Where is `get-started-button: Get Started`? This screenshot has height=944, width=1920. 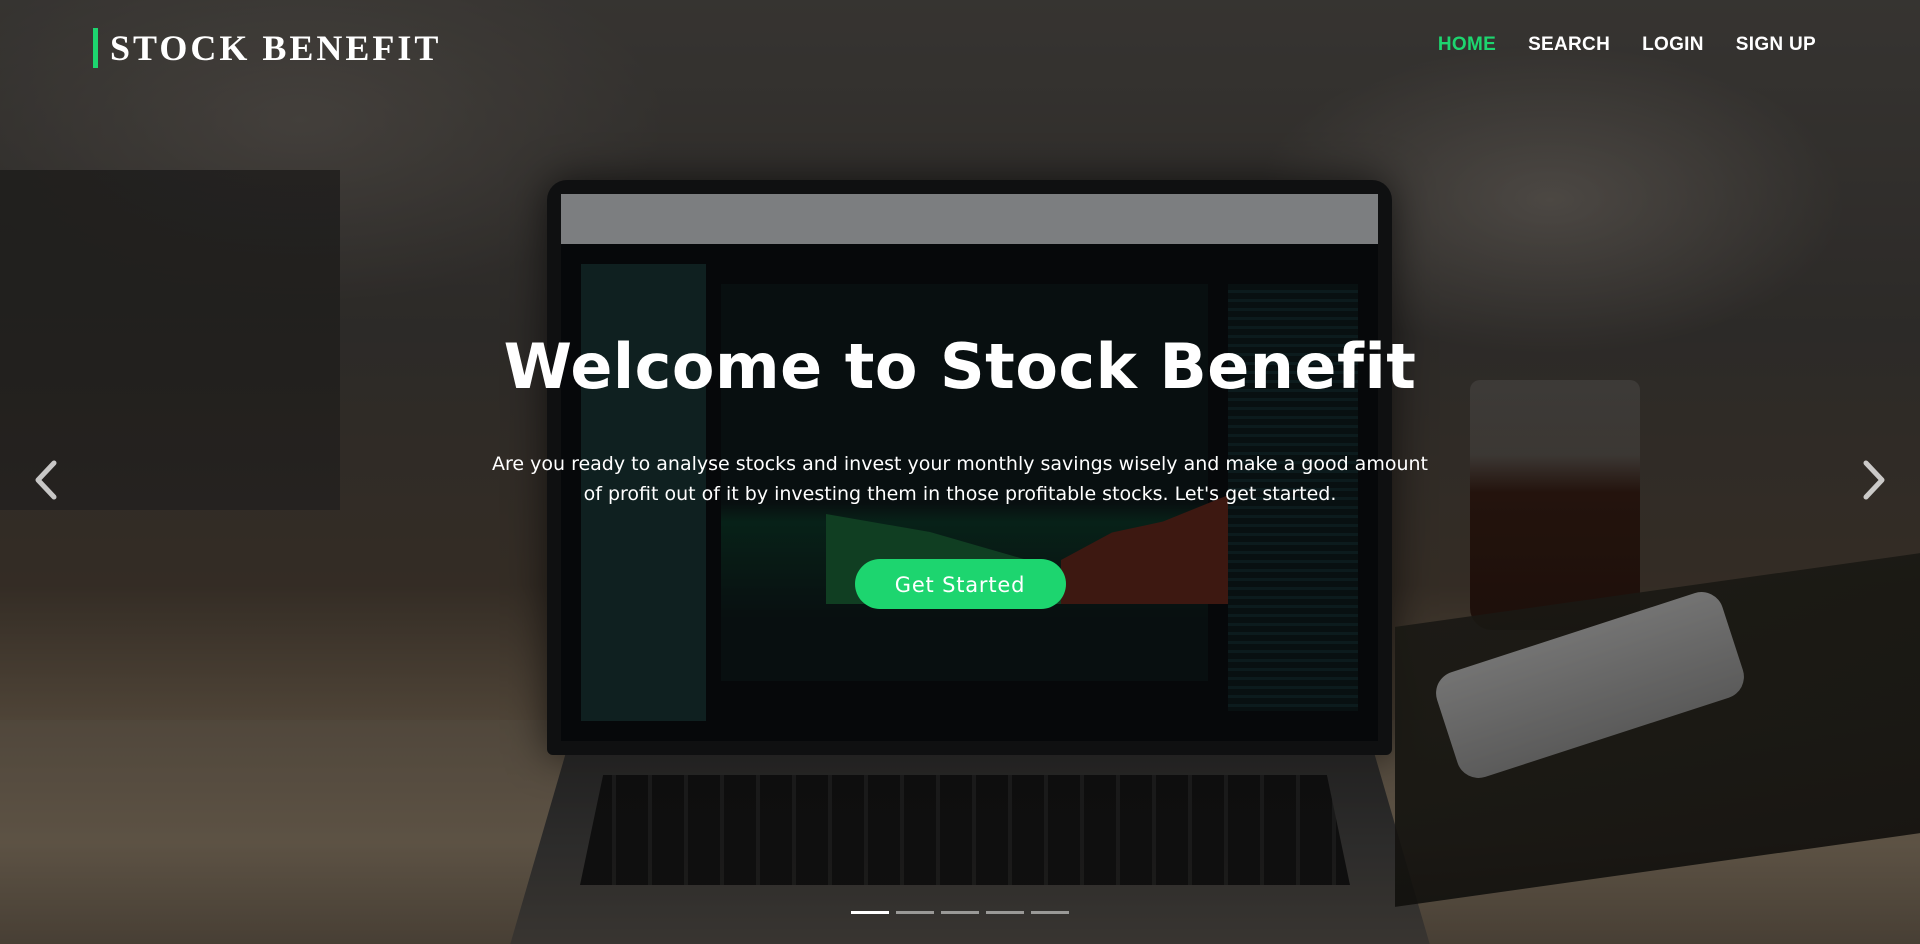
get-started-button: Get Started is located at coordinates (960, 584).